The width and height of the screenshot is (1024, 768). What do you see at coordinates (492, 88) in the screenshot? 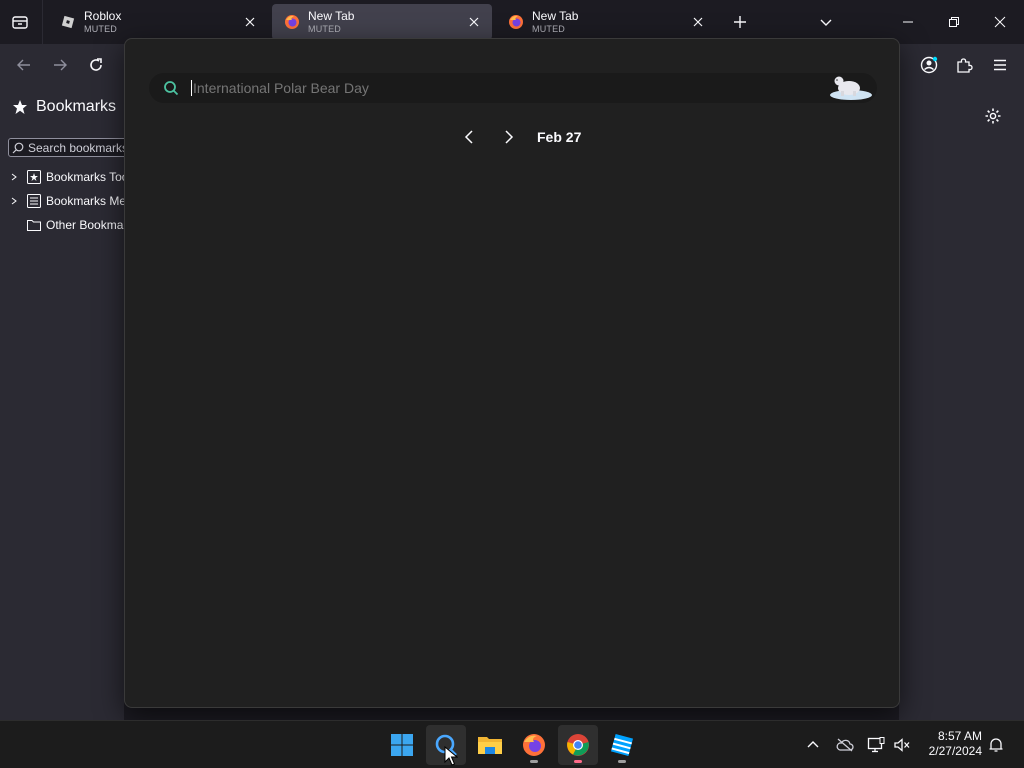
I see `search-input` at bounding box center [492, 88].